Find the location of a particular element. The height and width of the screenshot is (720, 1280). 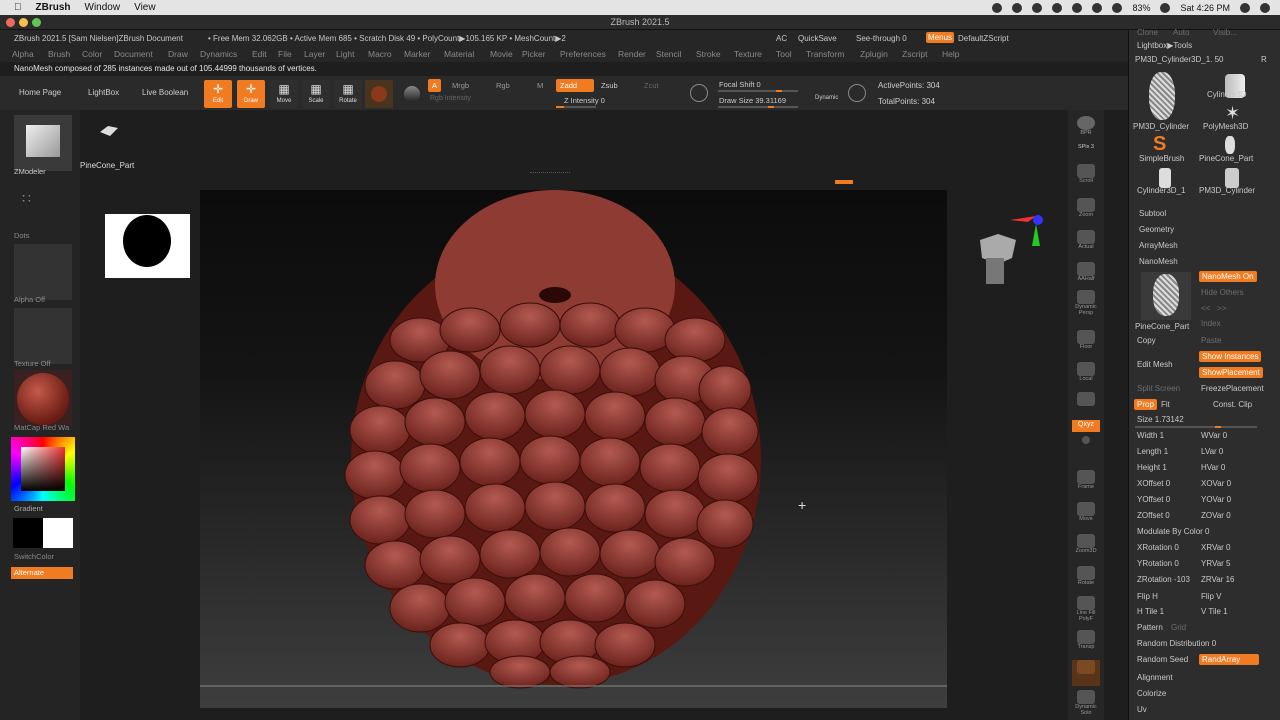

height-slider: Height 1 is located at coordinates (1152, 467).